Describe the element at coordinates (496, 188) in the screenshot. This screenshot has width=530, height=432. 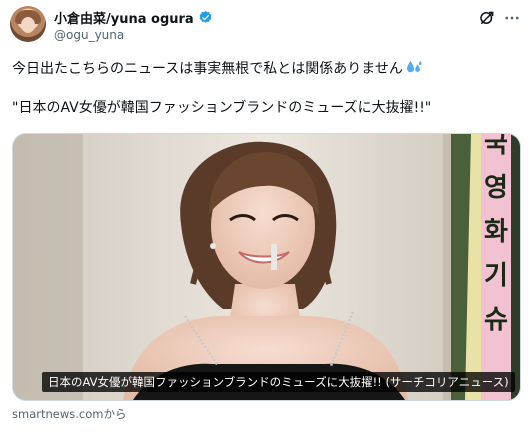
I see `banner-char: 영` at that location.